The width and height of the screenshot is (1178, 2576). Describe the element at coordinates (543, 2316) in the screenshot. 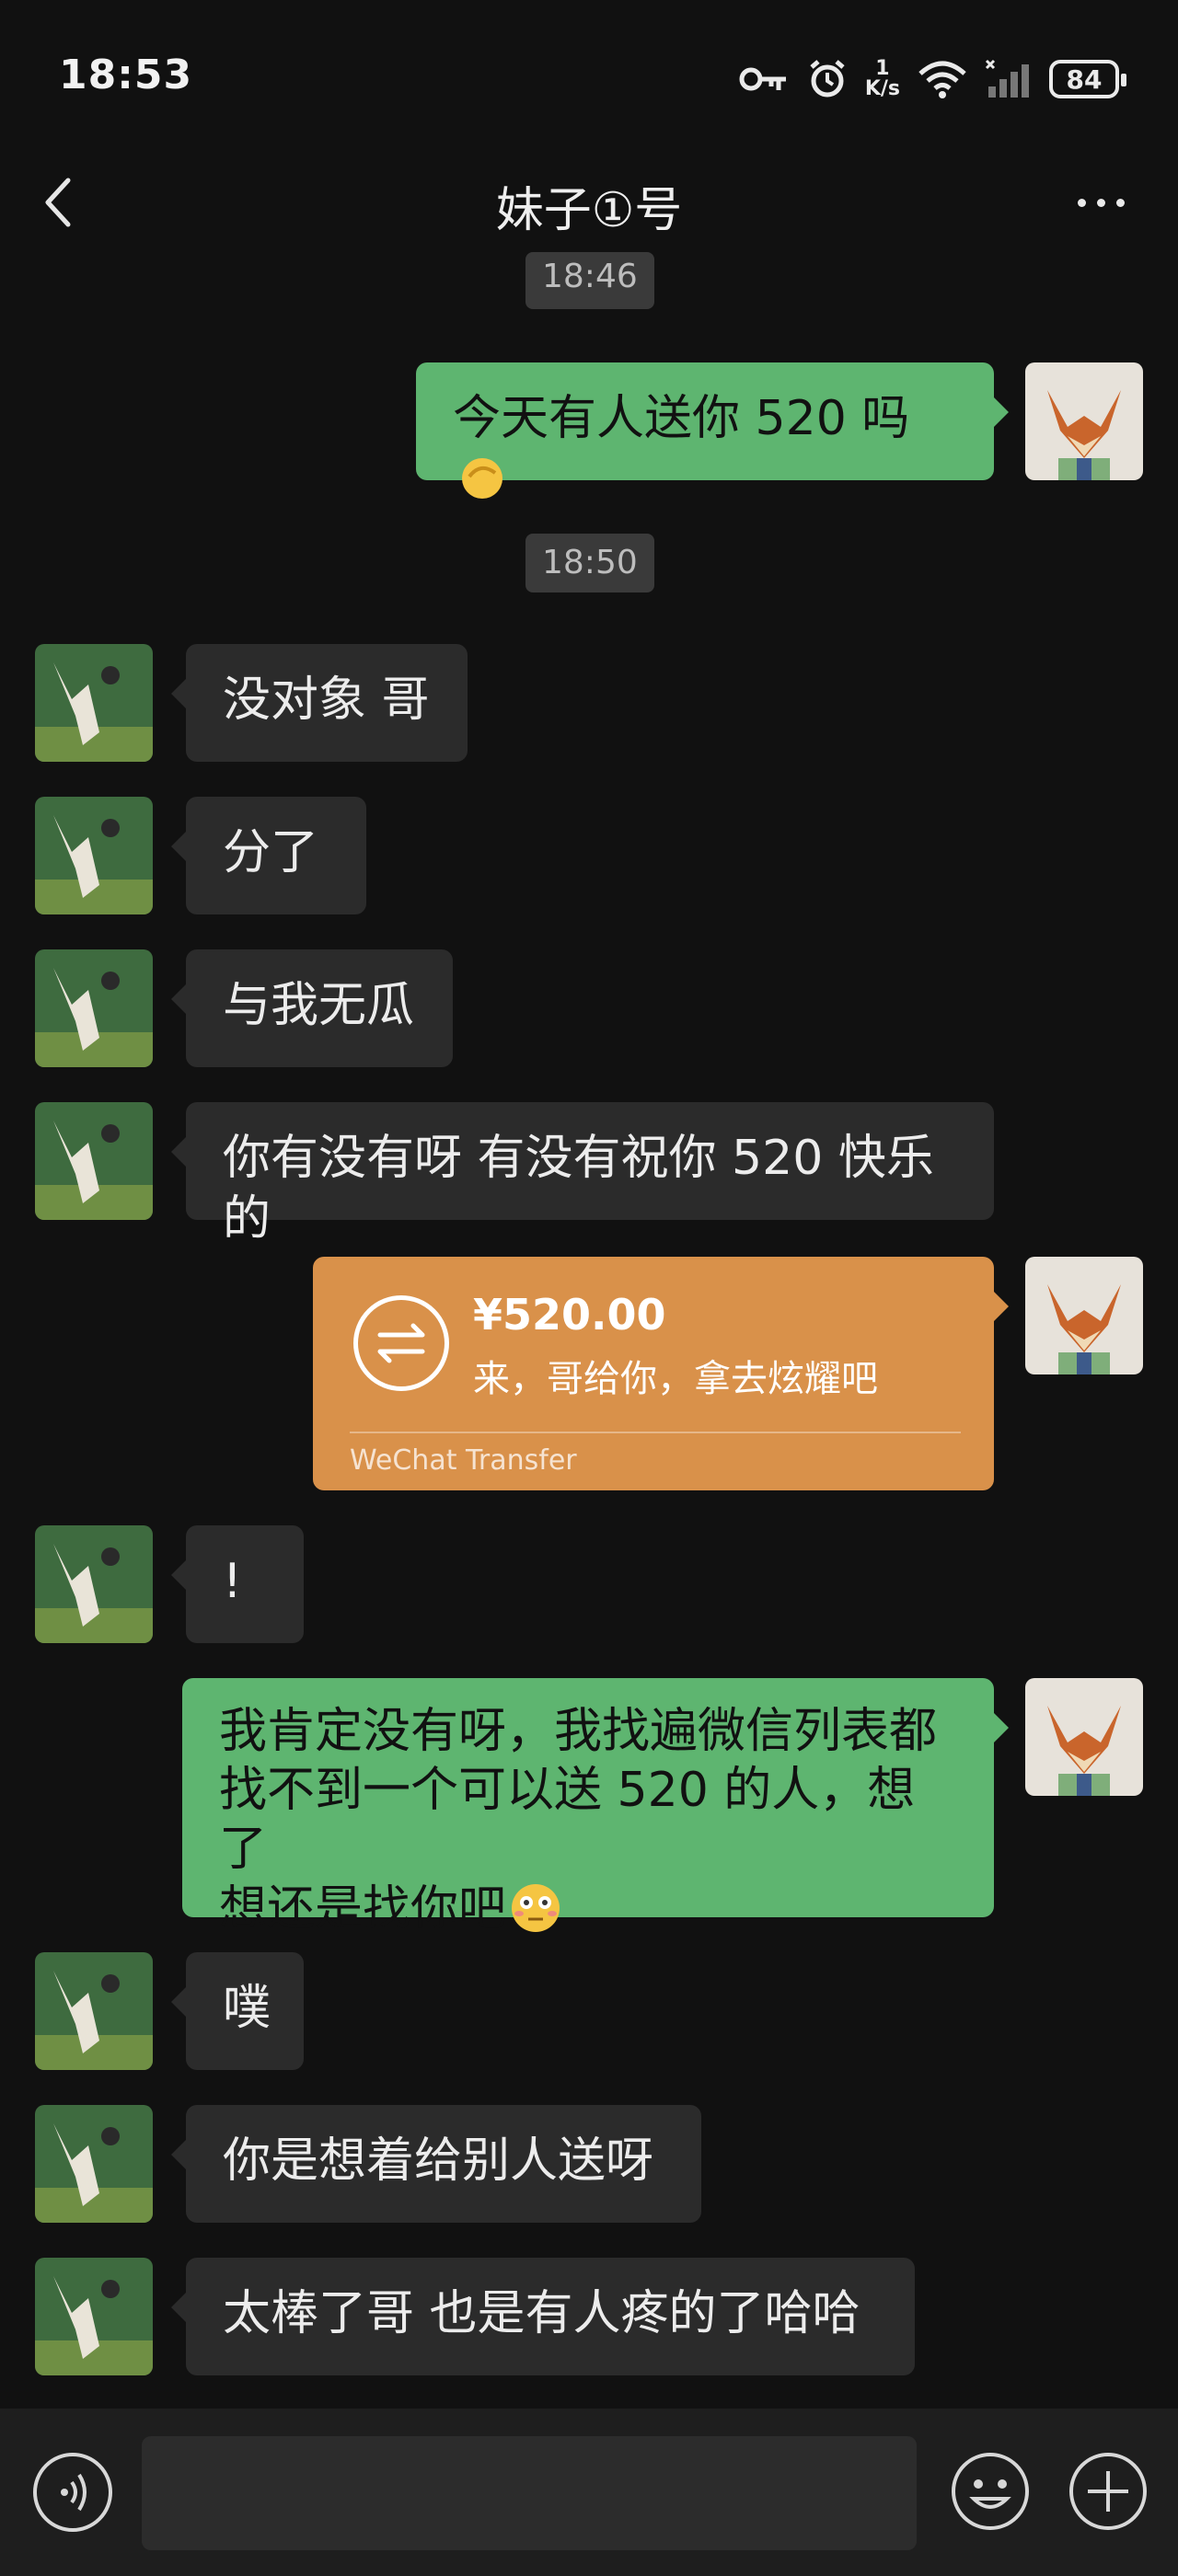

I see `message-bubble-incoming: 太棒了哥 也是有人疼的了哈哈` at that location.